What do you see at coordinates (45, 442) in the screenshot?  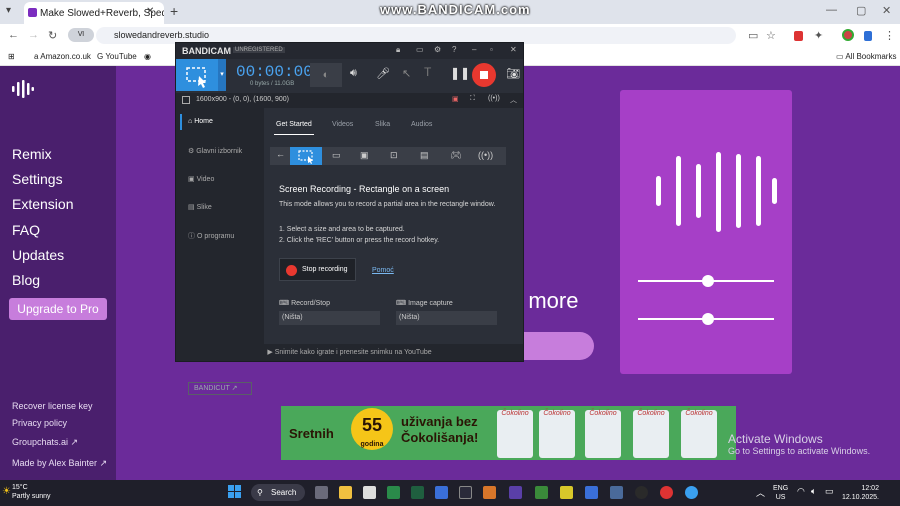 I see `groupchats-link: Groupchats.ai ↗` at bounding box center [45, 442].